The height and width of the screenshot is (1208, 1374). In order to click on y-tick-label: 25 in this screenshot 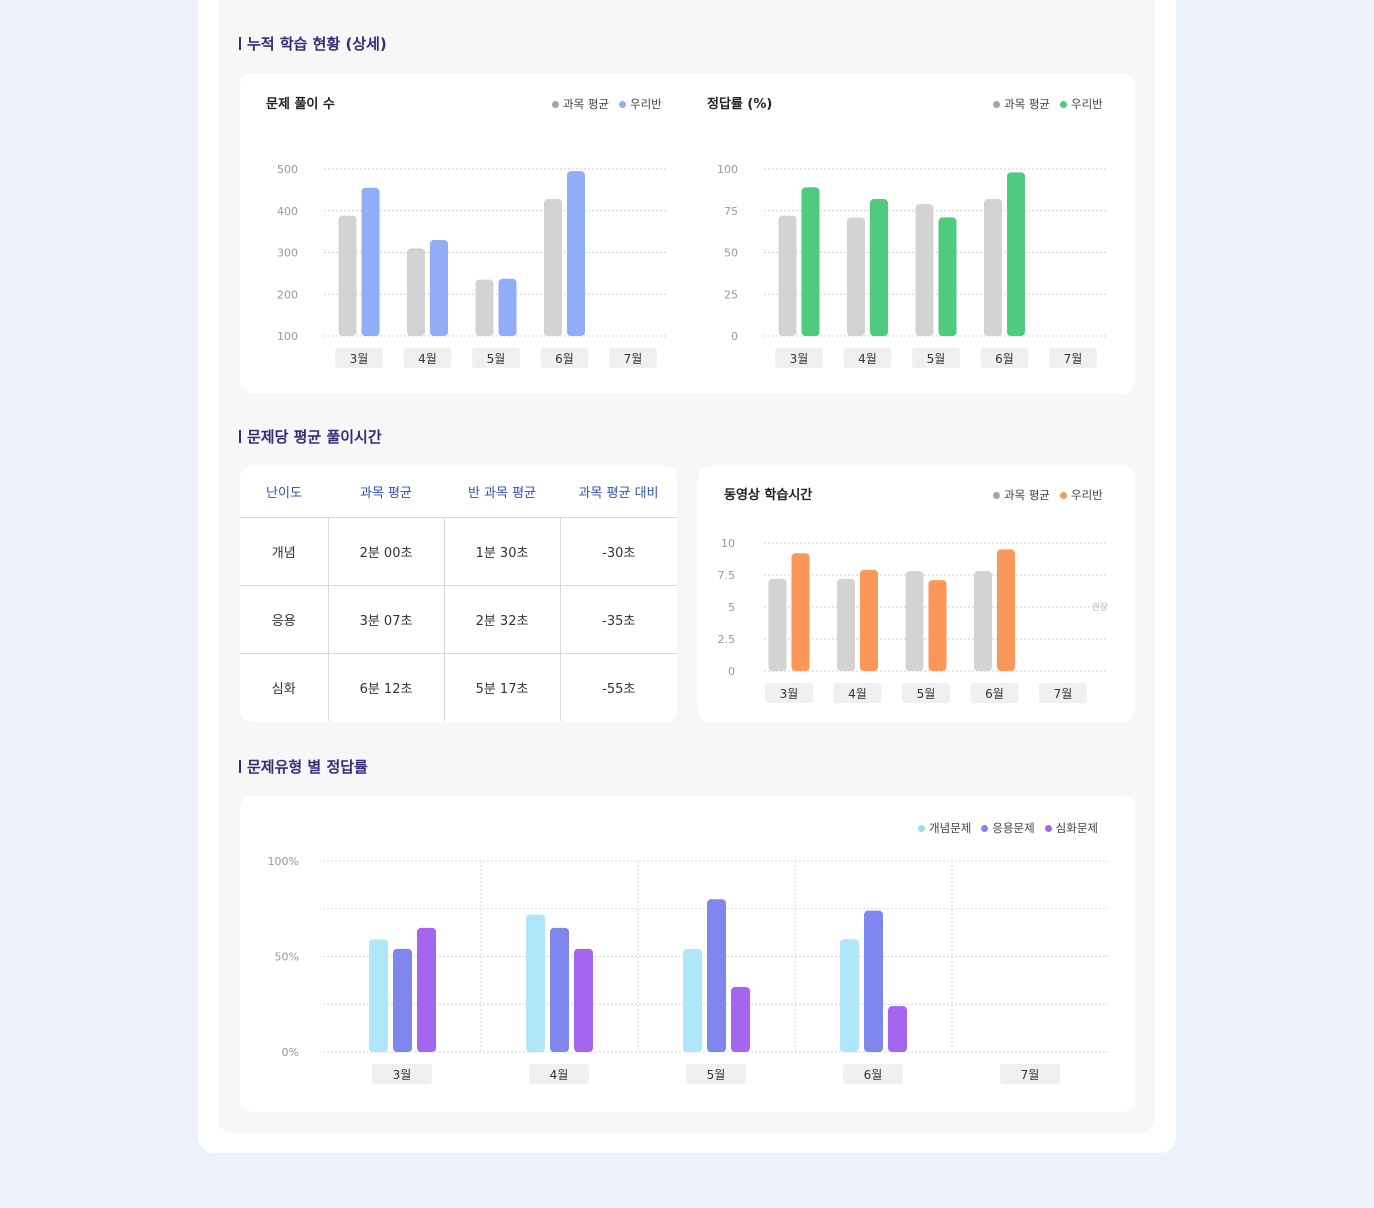, I will do `click(731, 294)`.